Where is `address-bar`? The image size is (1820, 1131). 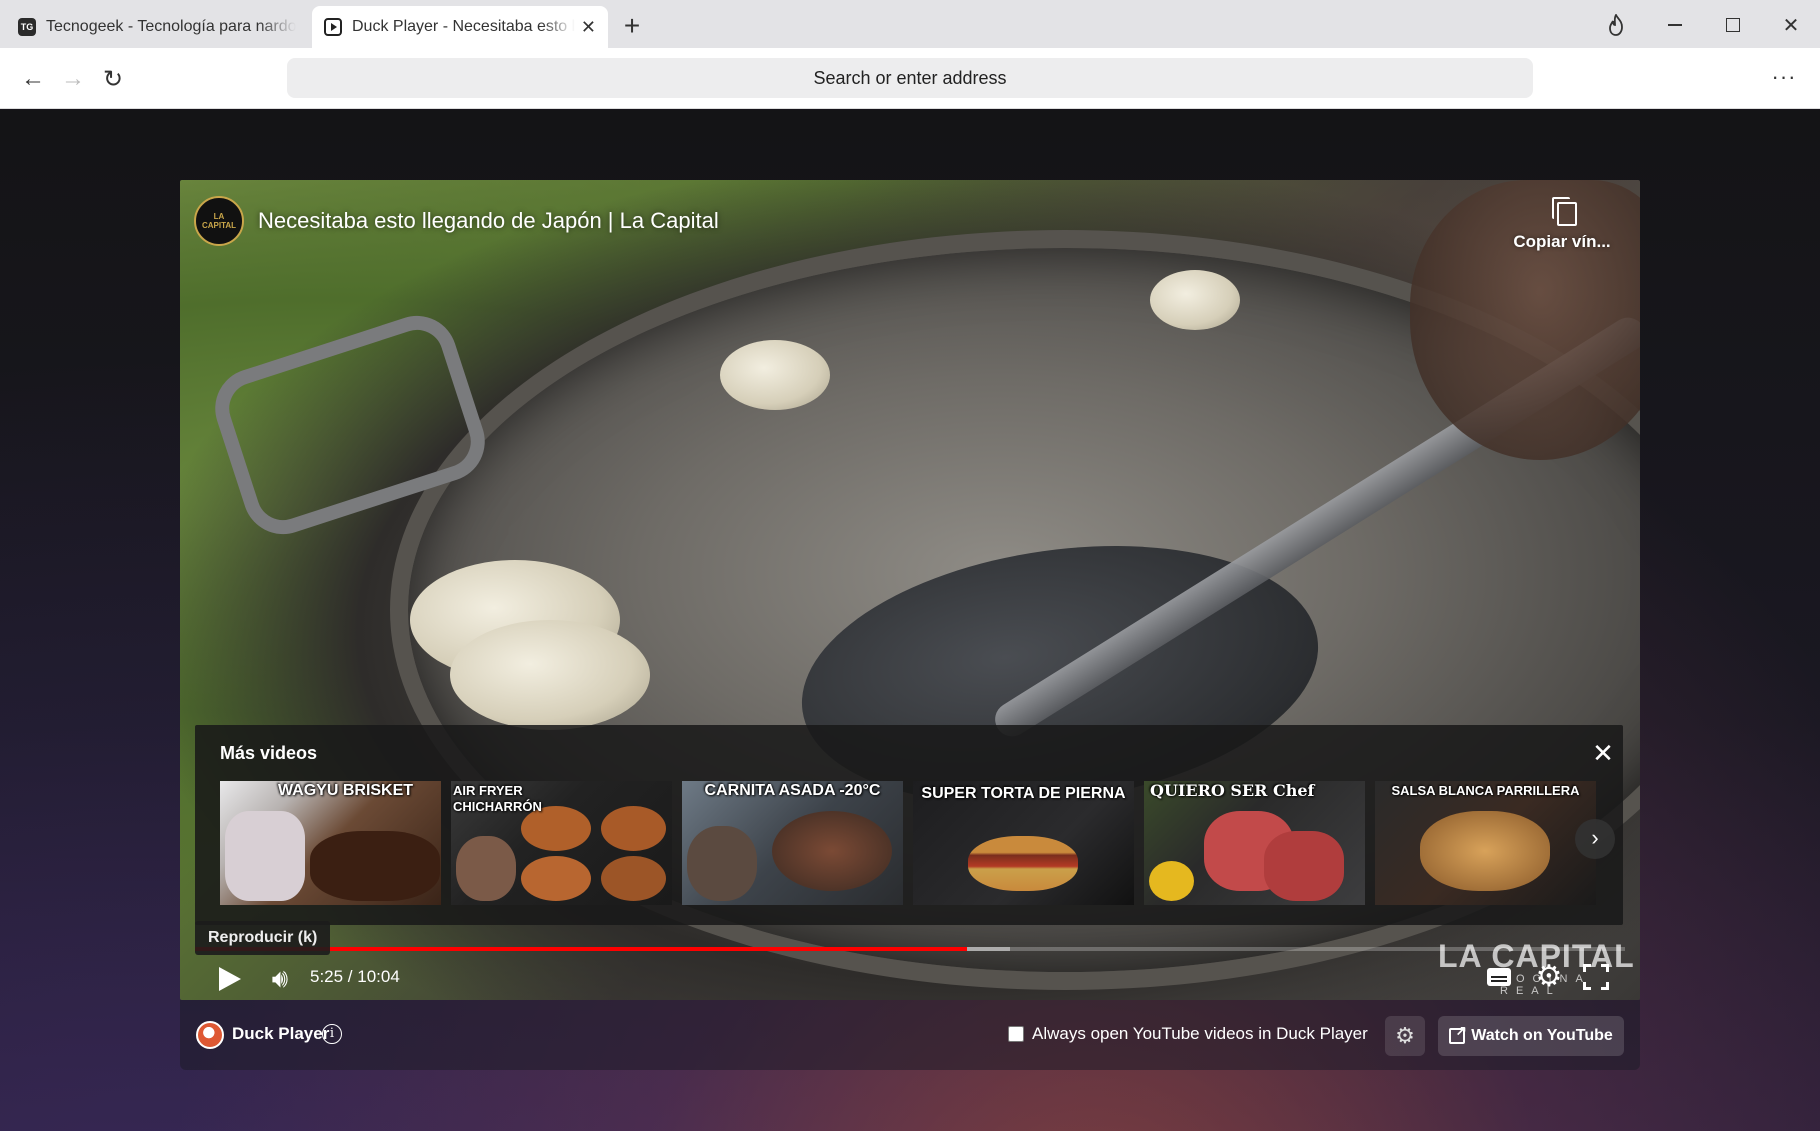 address-bar is located at coordinates (910, 78).